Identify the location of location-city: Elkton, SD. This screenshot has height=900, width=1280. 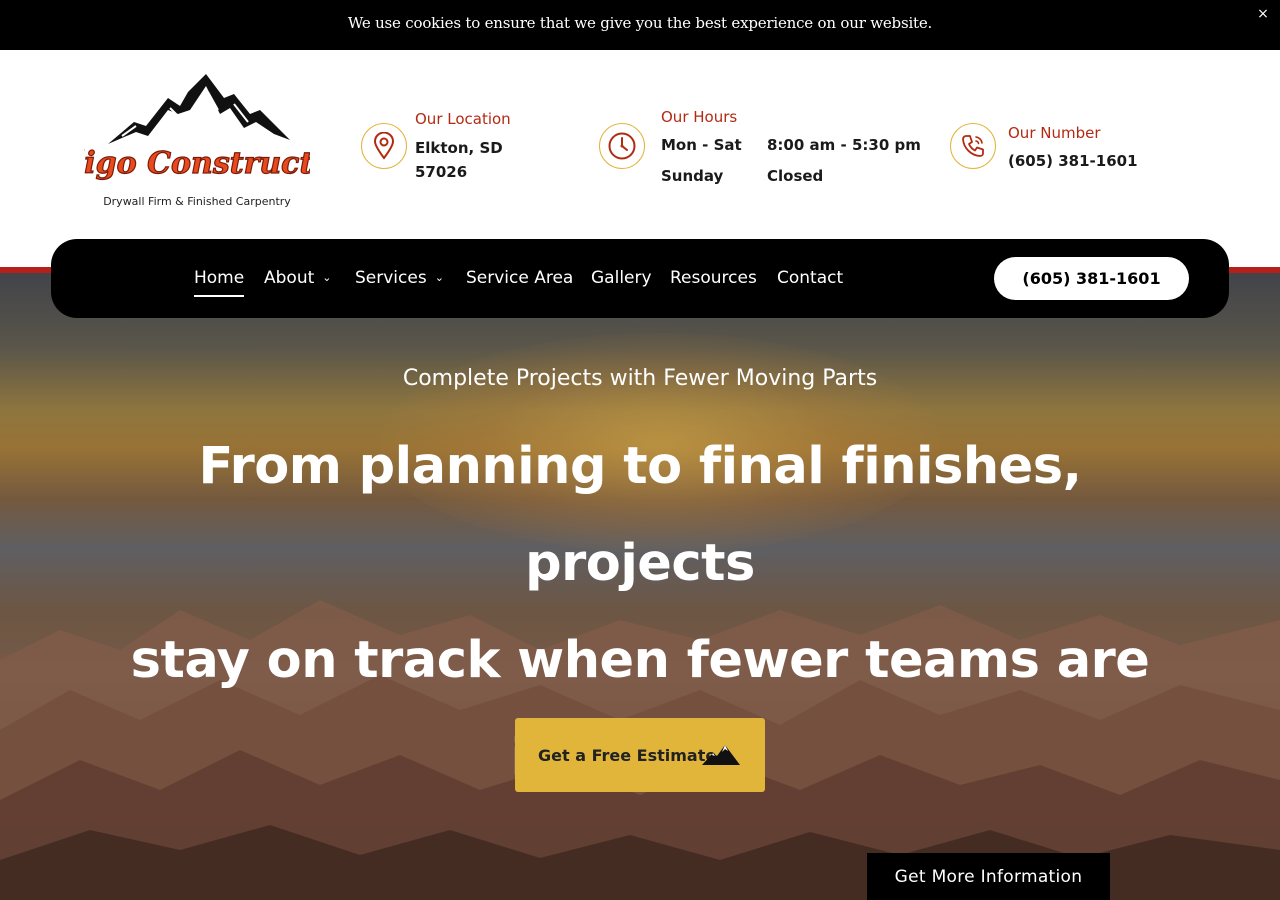
(459, 148).